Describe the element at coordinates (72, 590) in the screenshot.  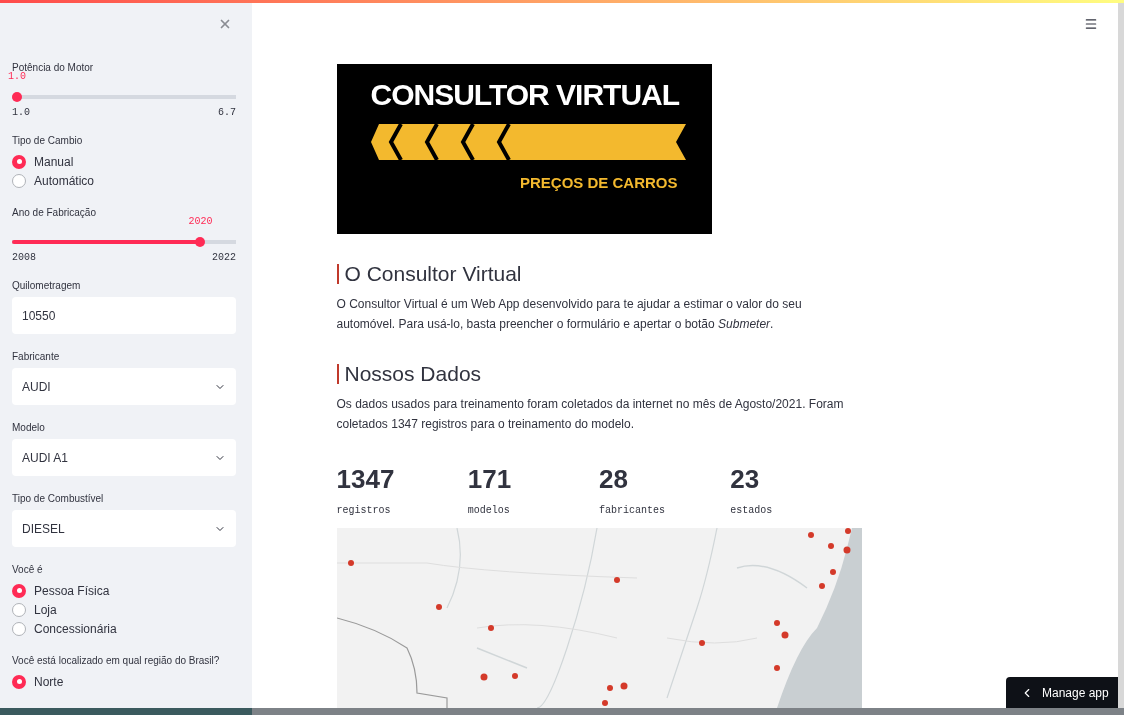
I see `radio-option-label: Pessoa Física` at that location.